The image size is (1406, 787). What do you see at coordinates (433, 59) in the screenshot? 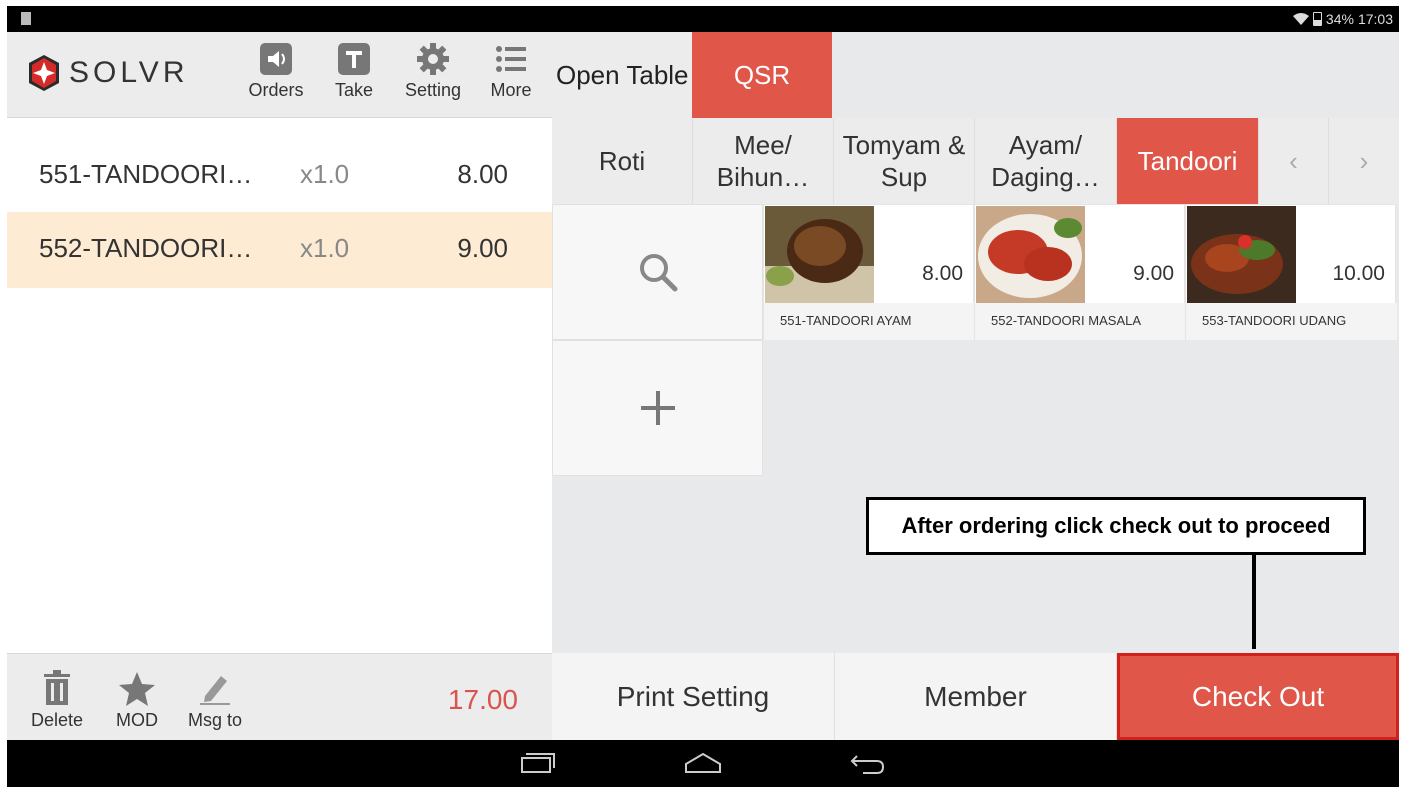
I see `gear-icon` at bounding box center [433, 59].